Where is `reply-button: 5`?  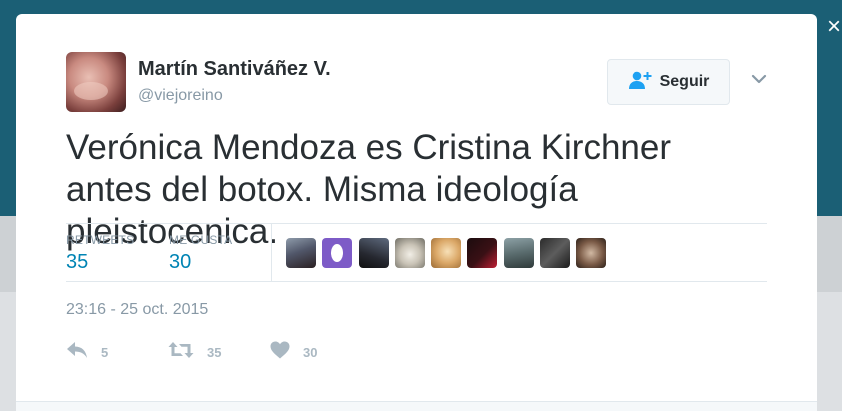
reply-button: 5 is located at coordinates (87, 352).